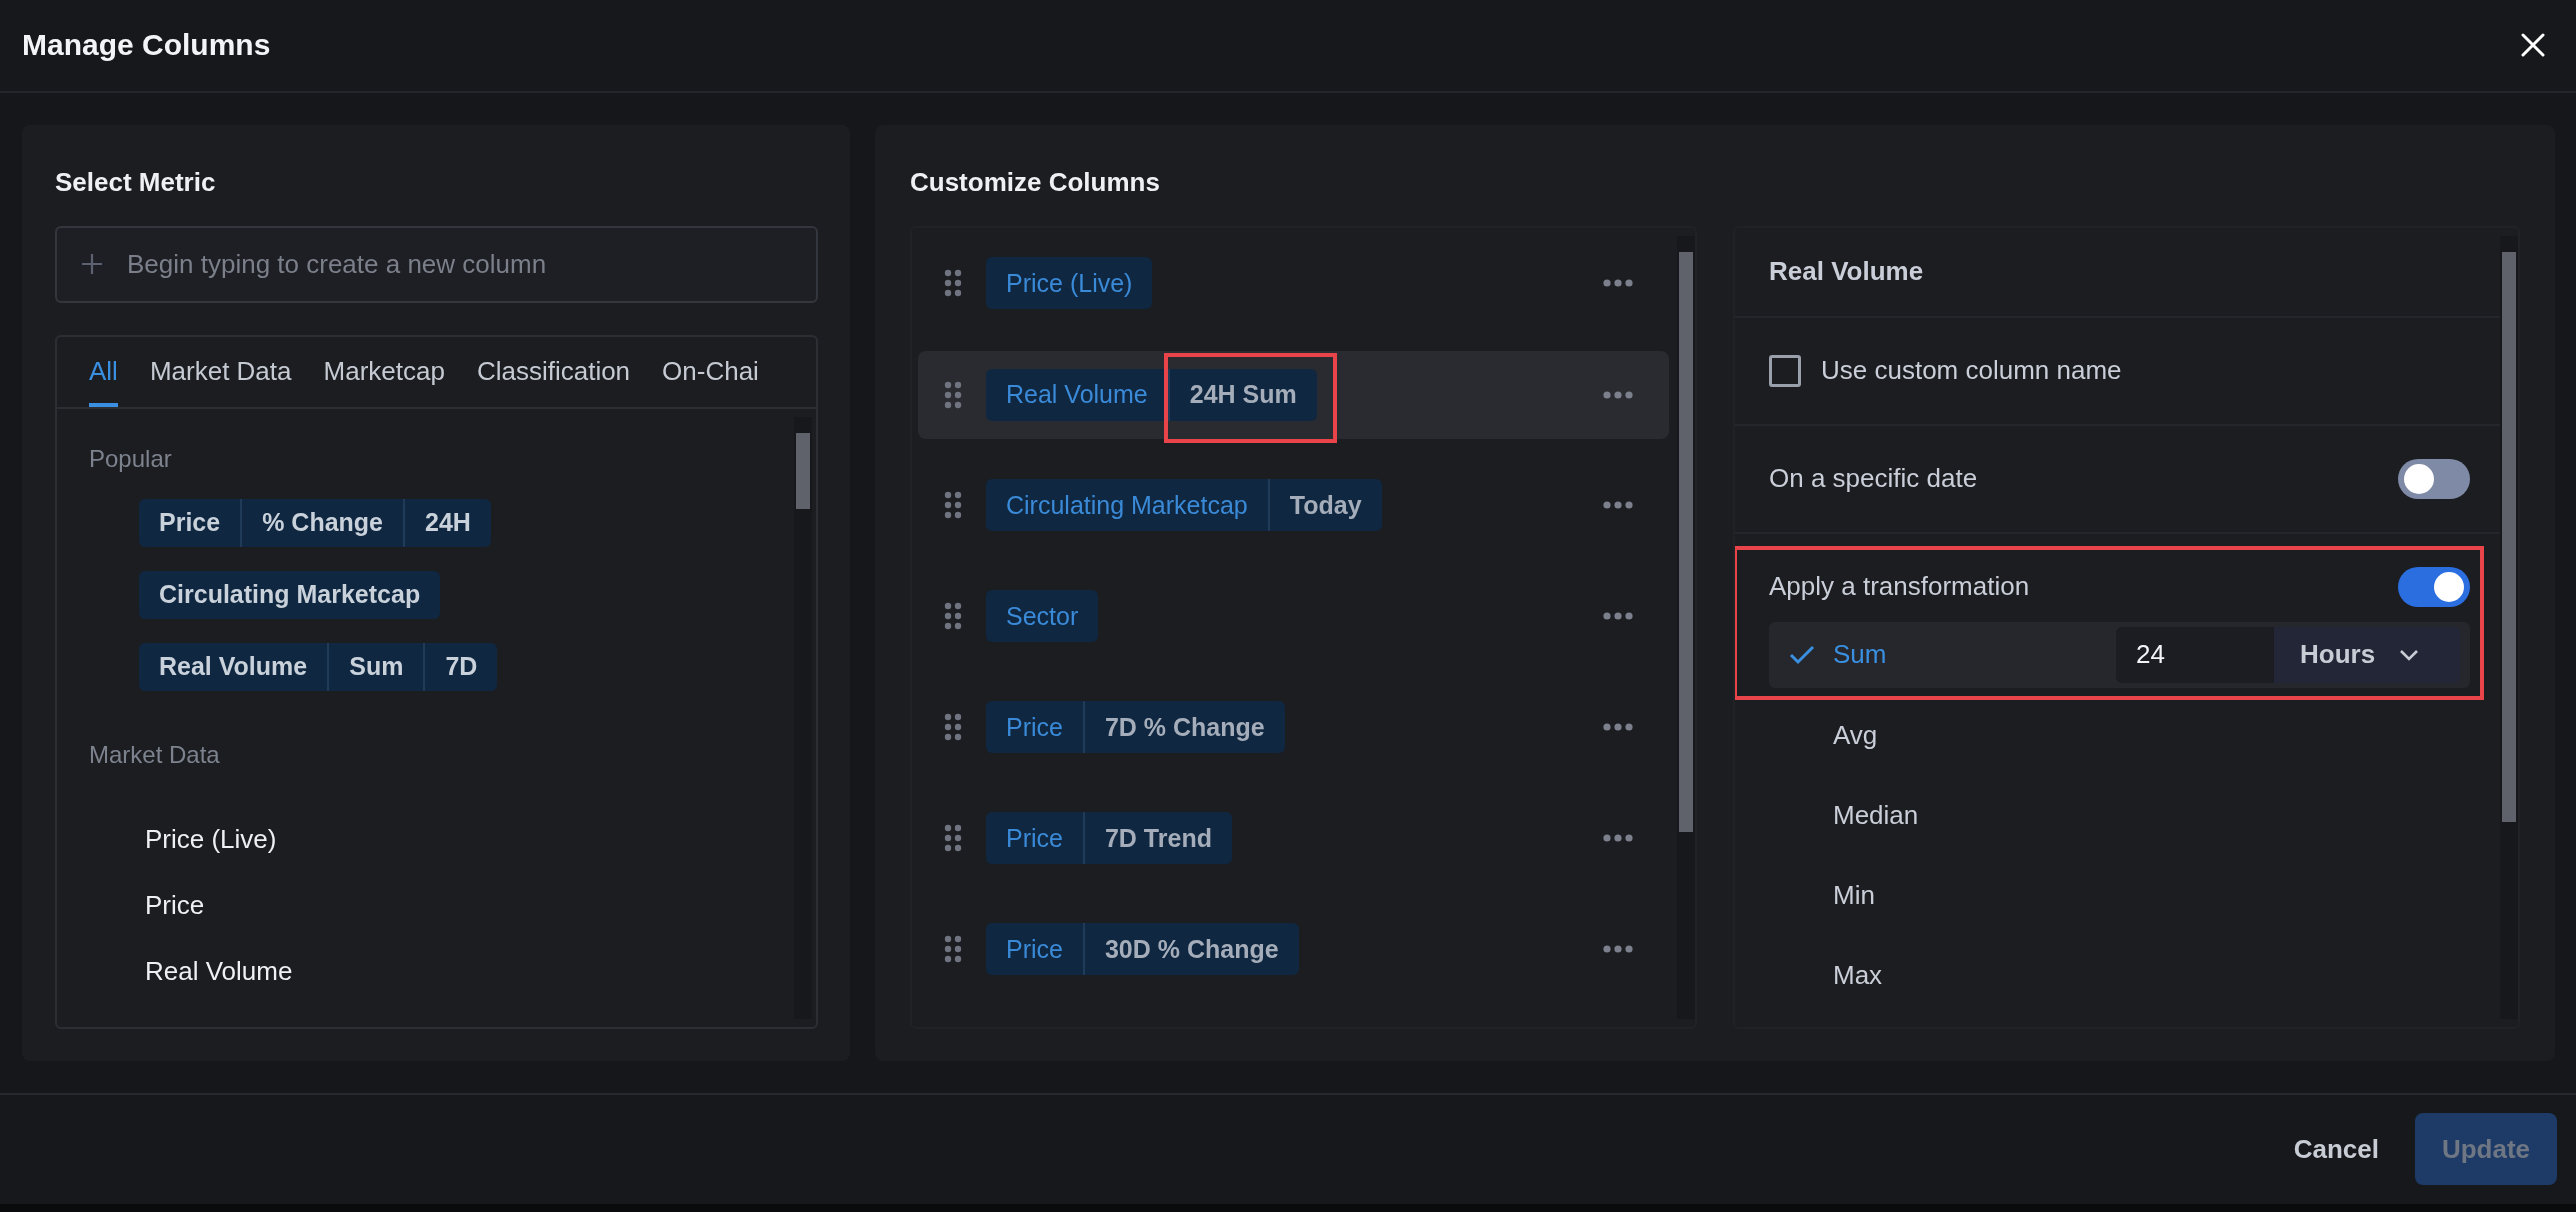 The height and width of the screenshot is (1212, 2576). Describe the element at coordinates (1242, 394) in the screenshot. I see `chip-label: 24H Sum` at that location.